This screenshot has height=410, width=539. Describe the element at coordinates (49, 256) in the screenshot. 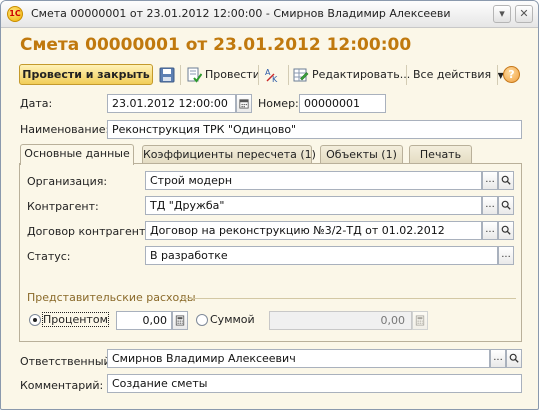

I see `status-label: Статус:` at that location.